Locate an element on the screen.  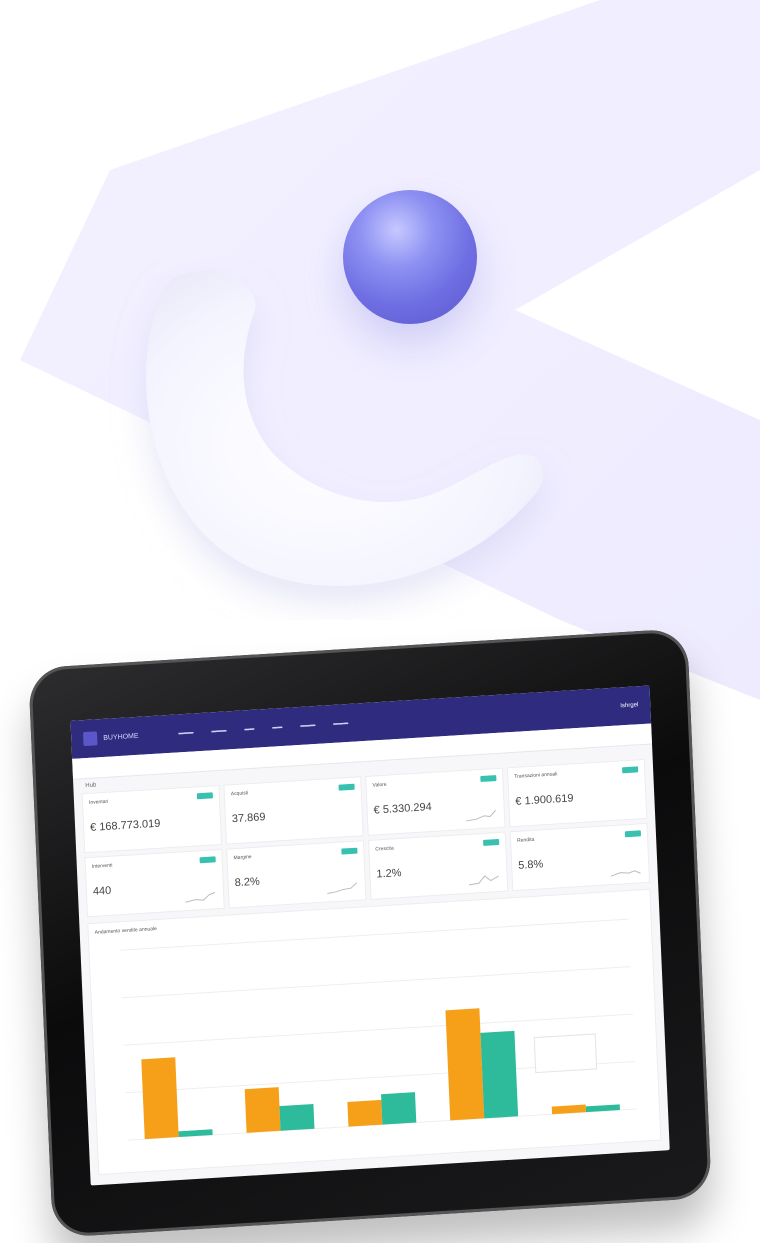
user-menu: Ishrgel is located at coordinates (629, 705).